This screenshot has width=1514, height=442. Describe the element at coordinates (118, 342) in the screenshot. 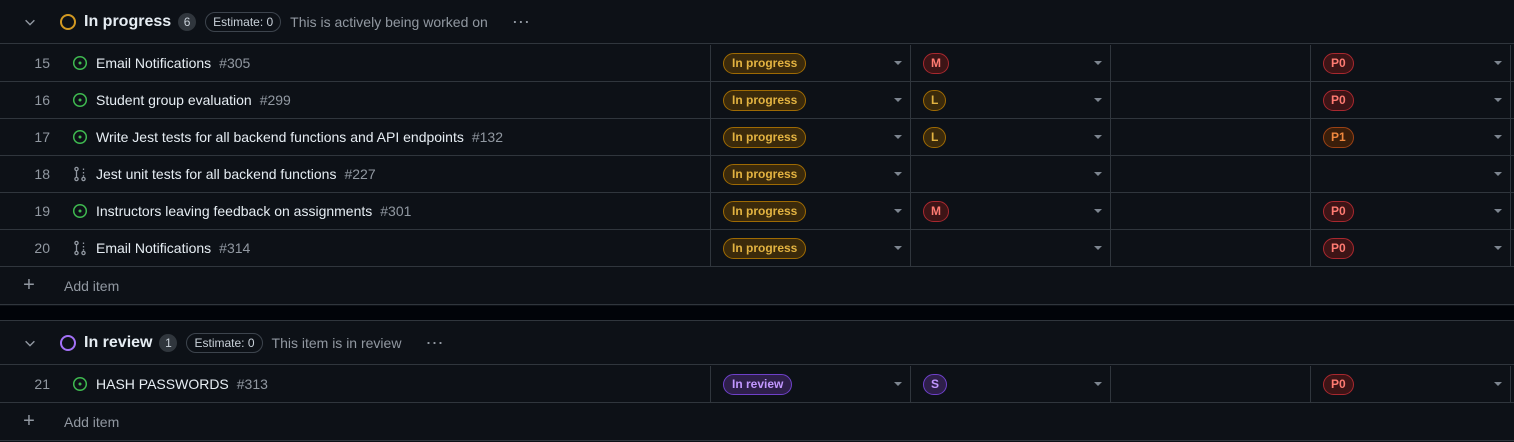

I see `group-title: In review` at that location.